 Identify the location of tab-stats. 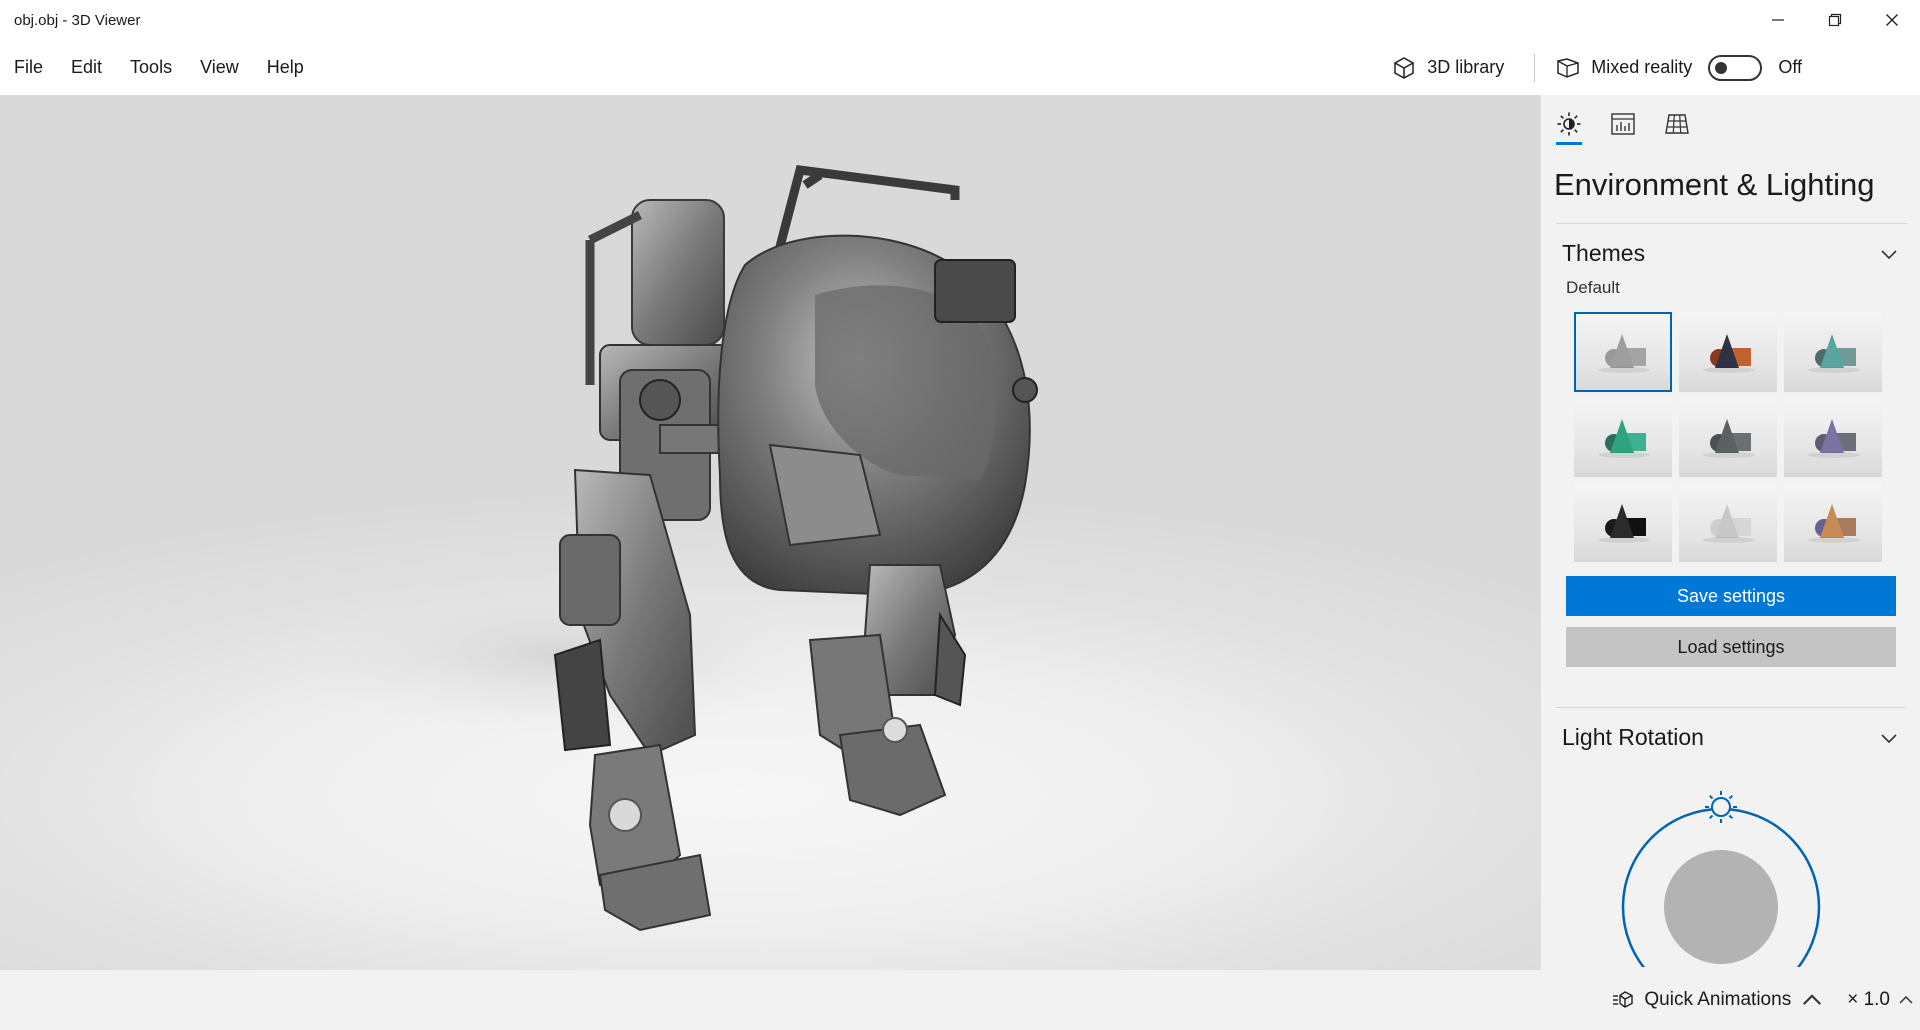
(1623, 130).